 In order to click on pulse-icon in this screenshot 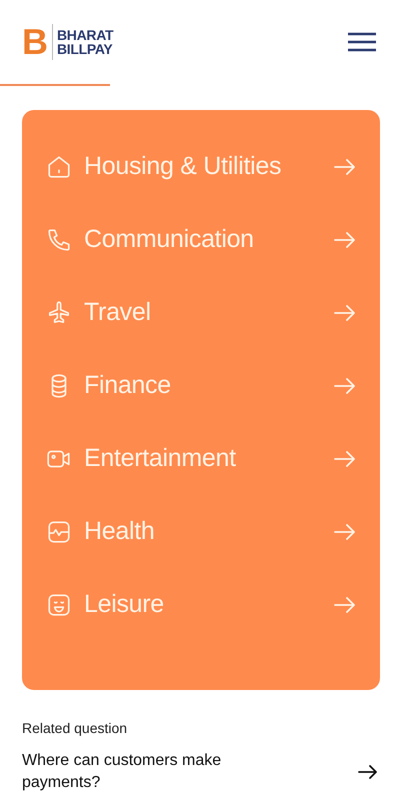, I will do `click(59, 531)`.